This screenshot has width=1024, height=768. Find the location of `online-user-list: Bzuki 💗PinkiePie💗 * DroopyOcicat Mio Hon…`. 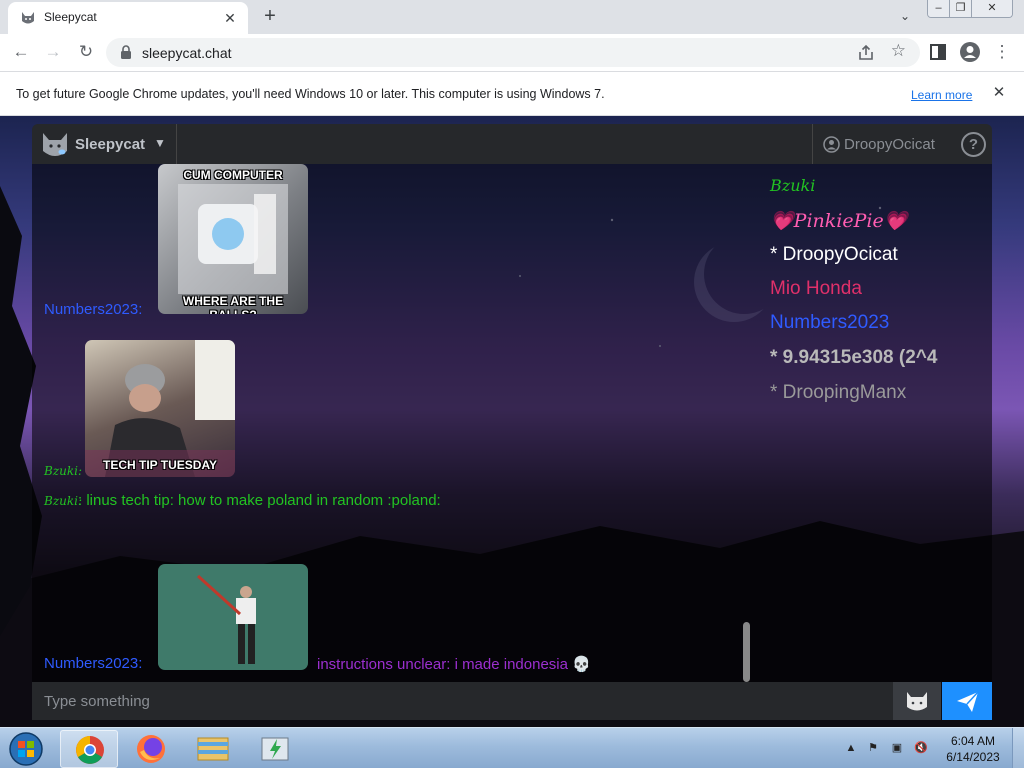

online-user-list: Bzuki 💗PinkiePie💗 * DroopyOcicat Mio Hon… is located at coordinates (881, 294).